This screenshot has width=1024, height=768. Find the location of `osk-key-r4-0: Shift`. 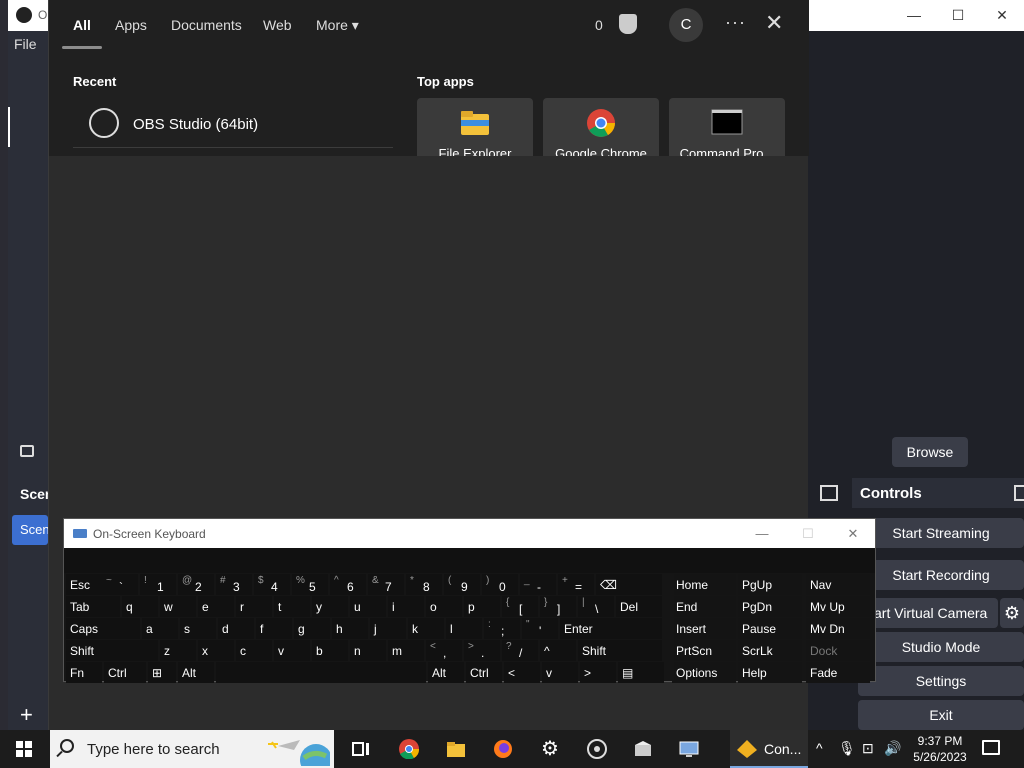

osk-key-r4-0: Shift is located at coordinates (112, 650).